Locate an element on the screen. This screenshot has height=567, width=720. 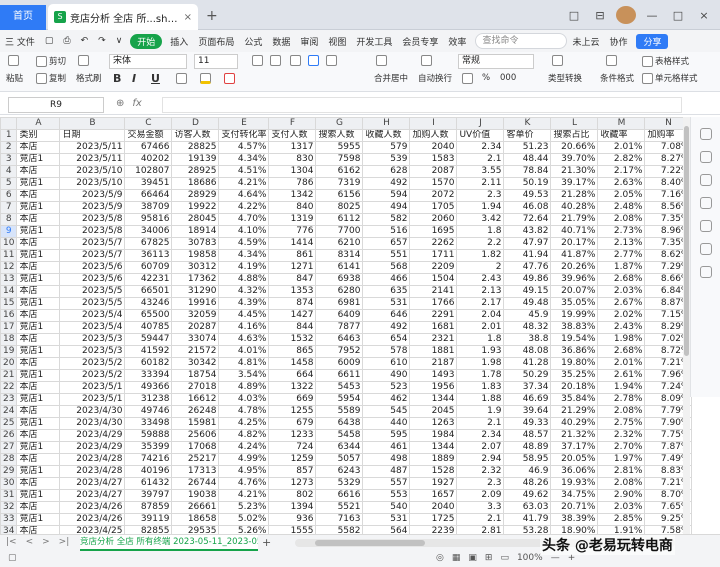
data-cell: 63.03 is located at coordinates (527, 507).